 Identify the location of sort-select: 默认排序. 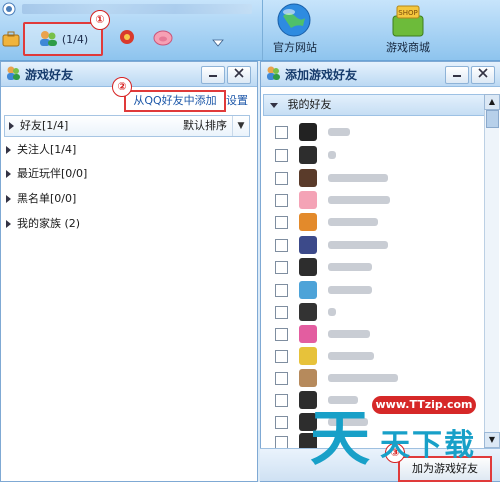
(205, 126).